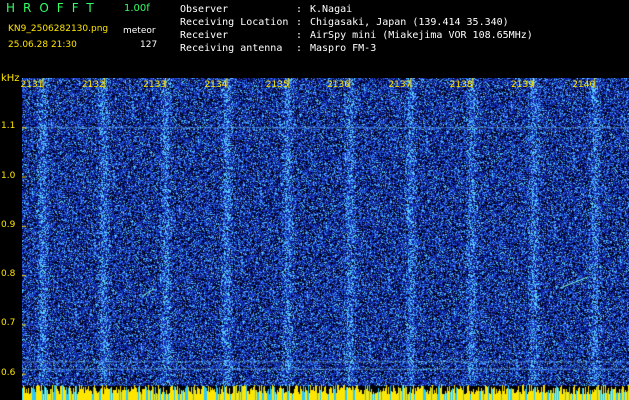 This screenshot has width=629, height=400. Describe the element at coordinates (204, 9) in the screenshot. I see `info-key: Observer` at that location.